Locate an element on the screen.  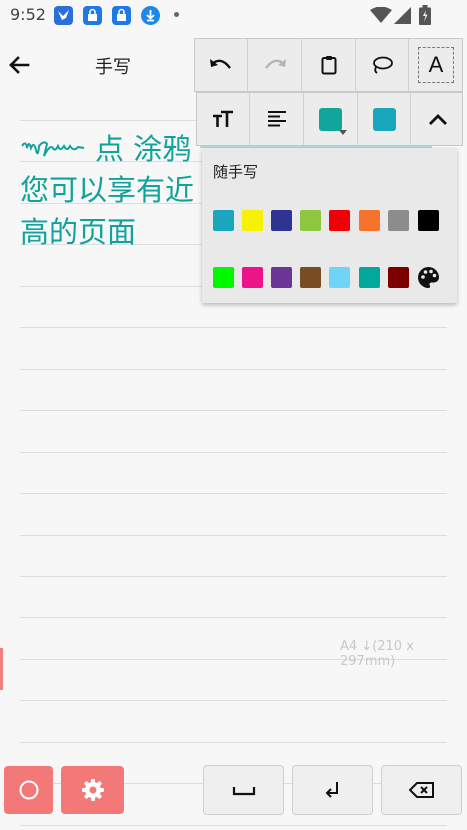
chevron-up-icon is located at coordinates (437, 119).